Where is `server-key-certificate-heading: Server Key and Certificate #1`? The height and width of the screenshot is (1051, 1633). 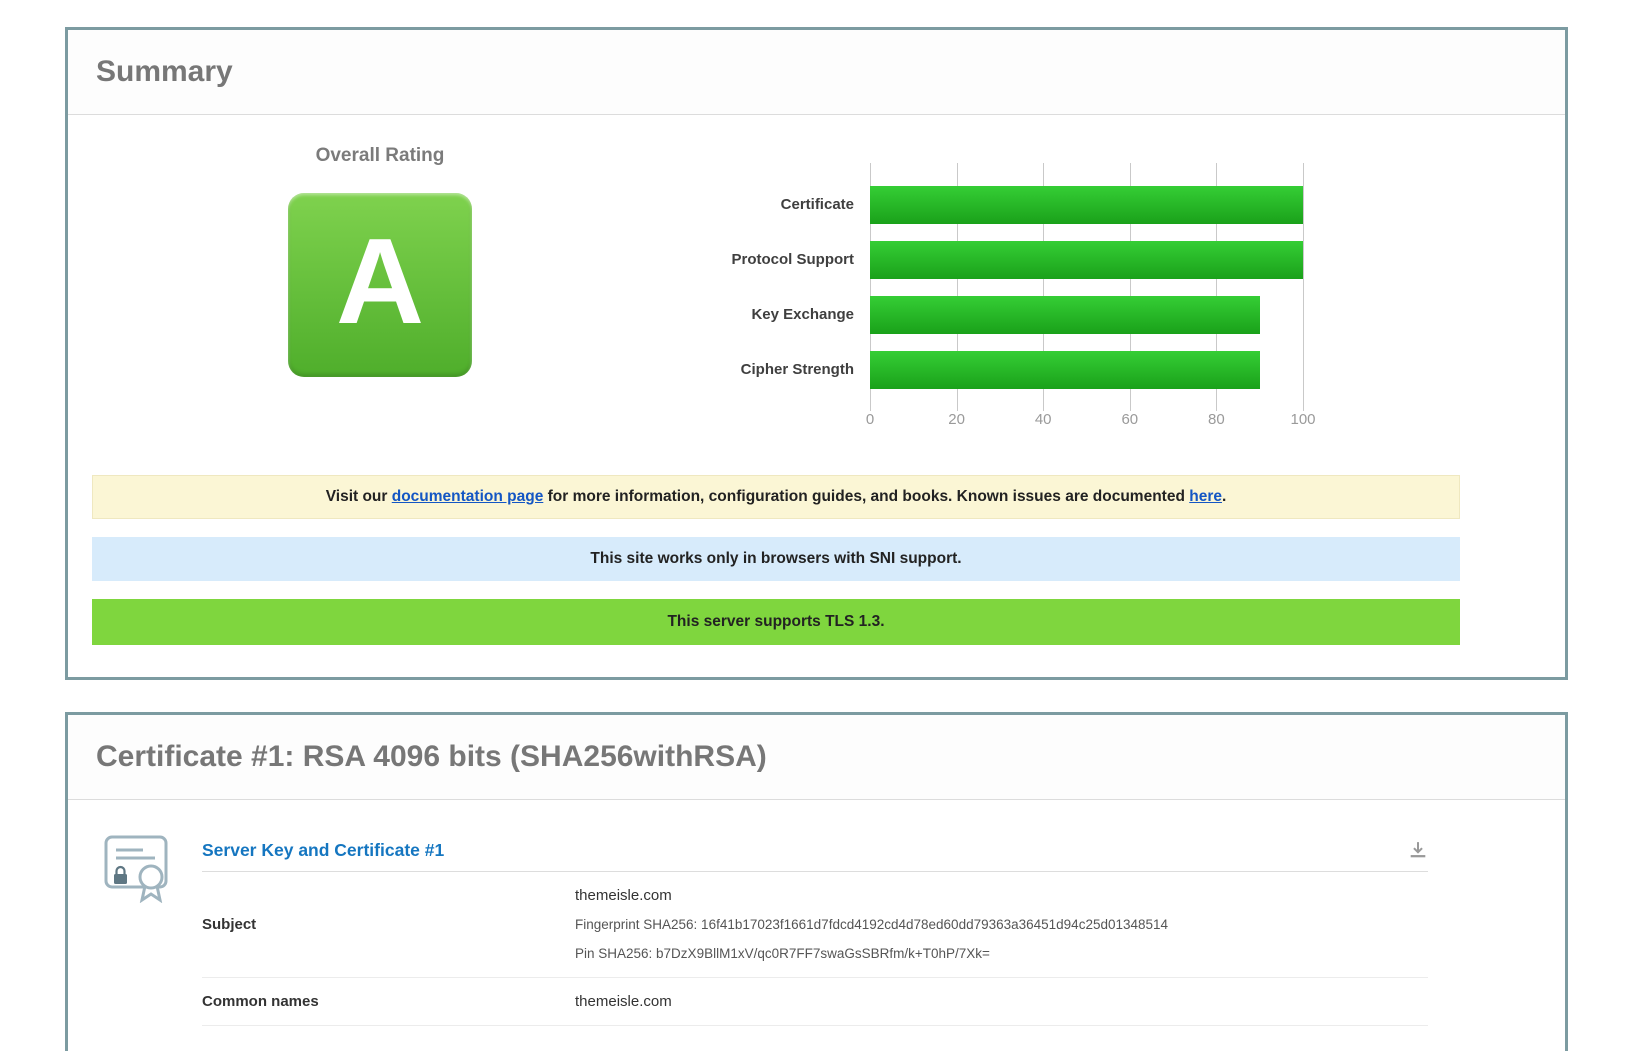 server-key-certificate-heading: Server Key and Certificate #1 is located at coordinates (323, 850).